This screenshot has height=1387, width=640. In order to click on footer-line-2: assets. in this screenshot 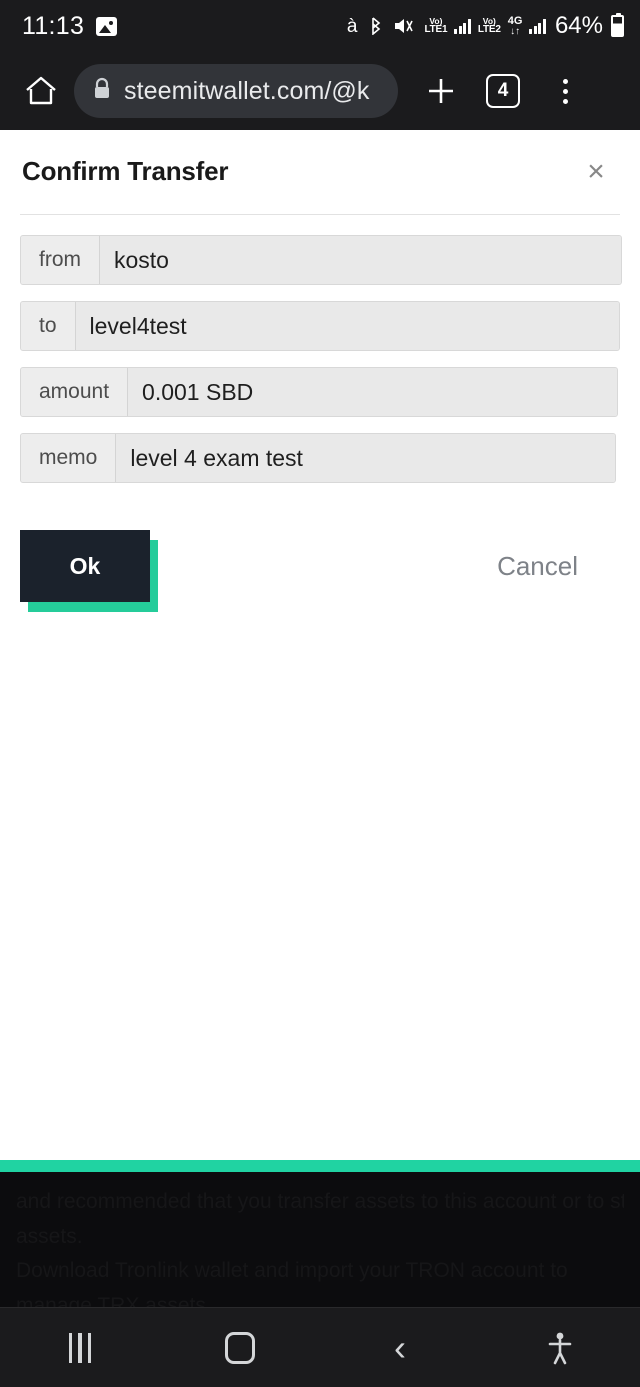, I will do `click(49, 1236)`.